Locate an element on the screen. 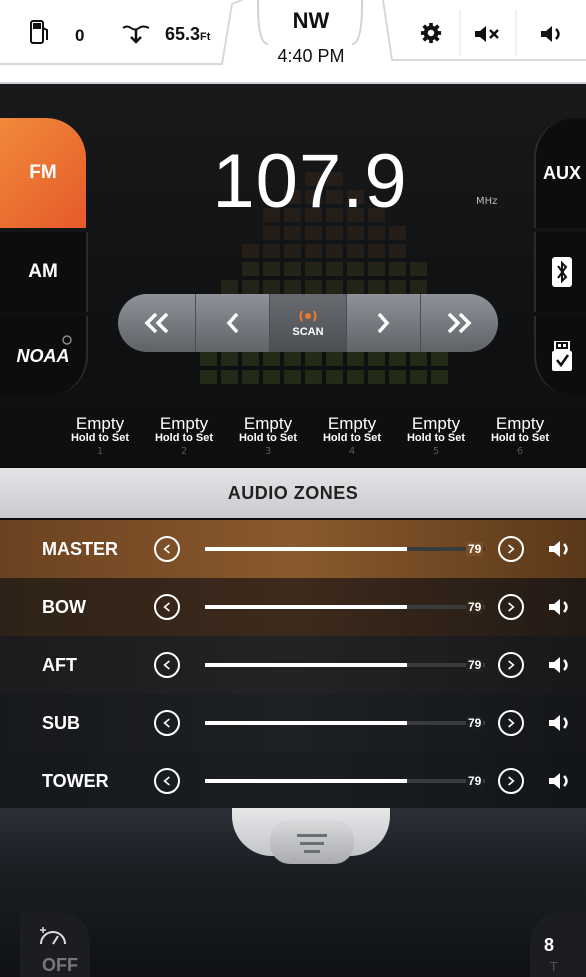  zone-volume-value: 79 is located at coordinates (475, 781).